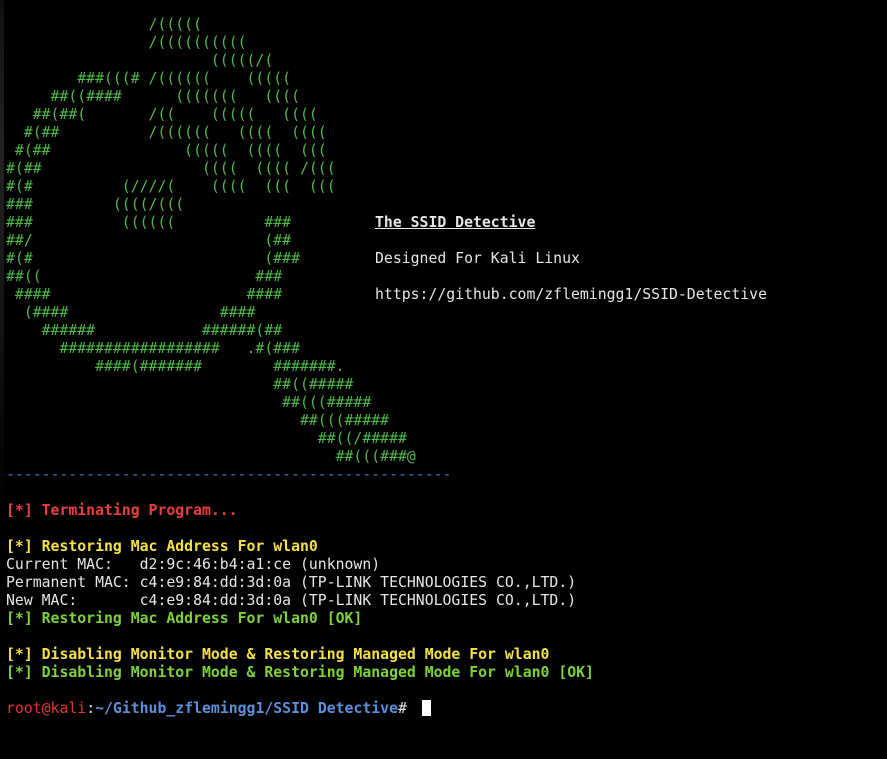 This screenshot has height=759, width=887. Describe the element at coordinates (426, 708) in the screenshot. I see `text-cursor` at that location.